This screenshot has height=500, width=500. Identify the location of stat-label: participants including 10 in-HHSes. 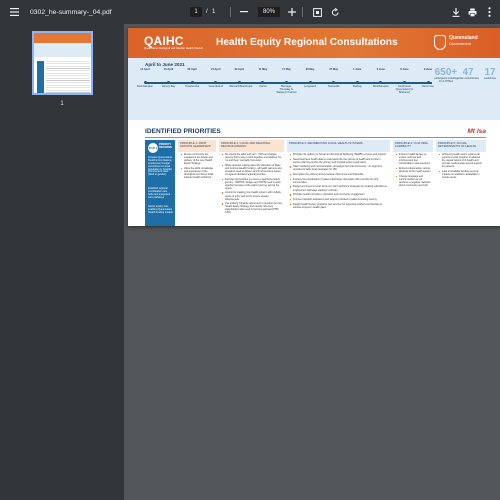
(446, 80).